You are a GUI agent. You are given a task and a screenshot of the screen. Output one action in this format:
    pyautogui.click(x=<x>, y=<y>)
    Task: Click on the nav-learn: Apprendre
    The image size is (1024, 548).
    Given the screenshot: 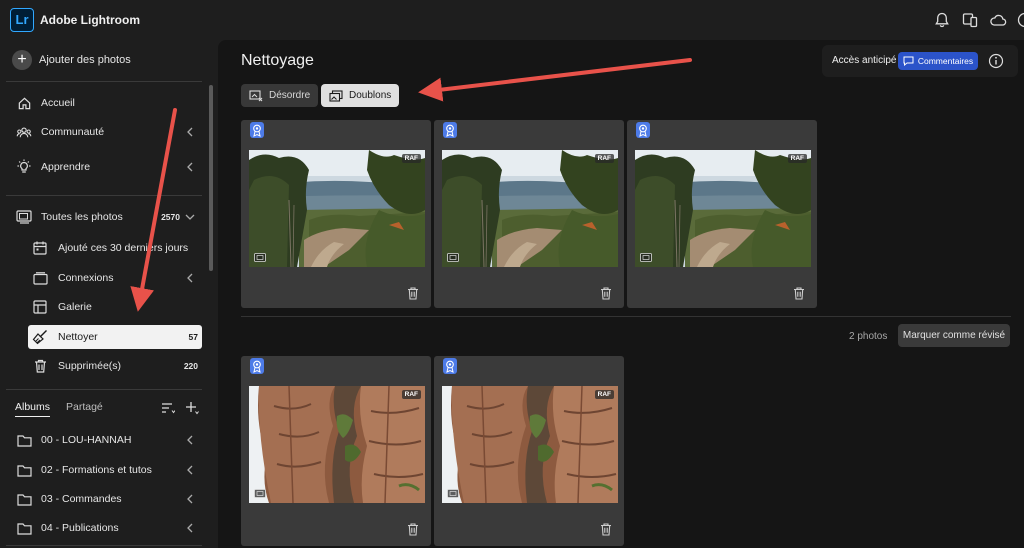 What is the action you would take?
    pyautogui.click(x=104, y=167)
    